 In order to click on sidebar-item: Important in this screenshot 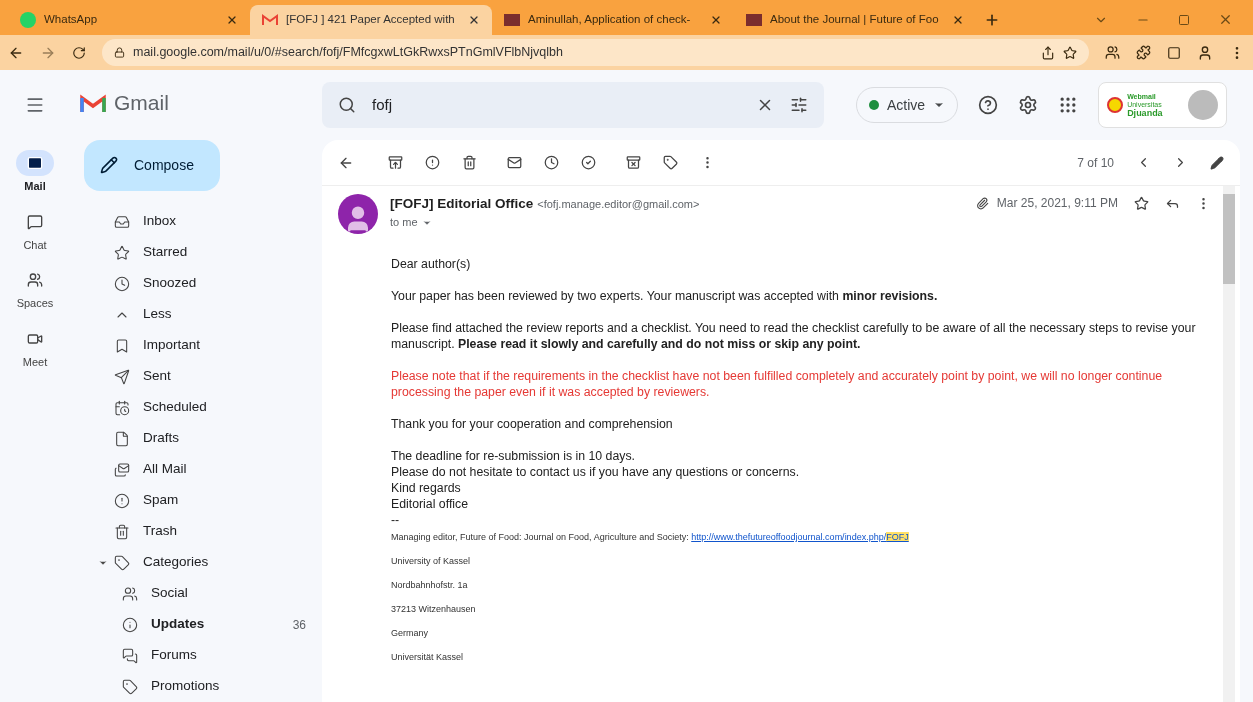, I will do `click(196, 345)`.